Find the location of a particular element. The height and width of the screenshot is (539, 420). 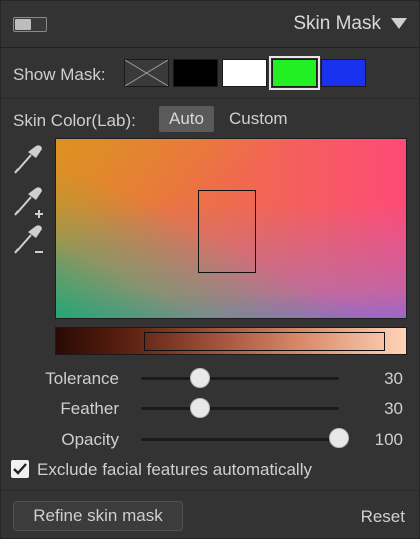

checkmark-icon is located at coordinates (20, 469).